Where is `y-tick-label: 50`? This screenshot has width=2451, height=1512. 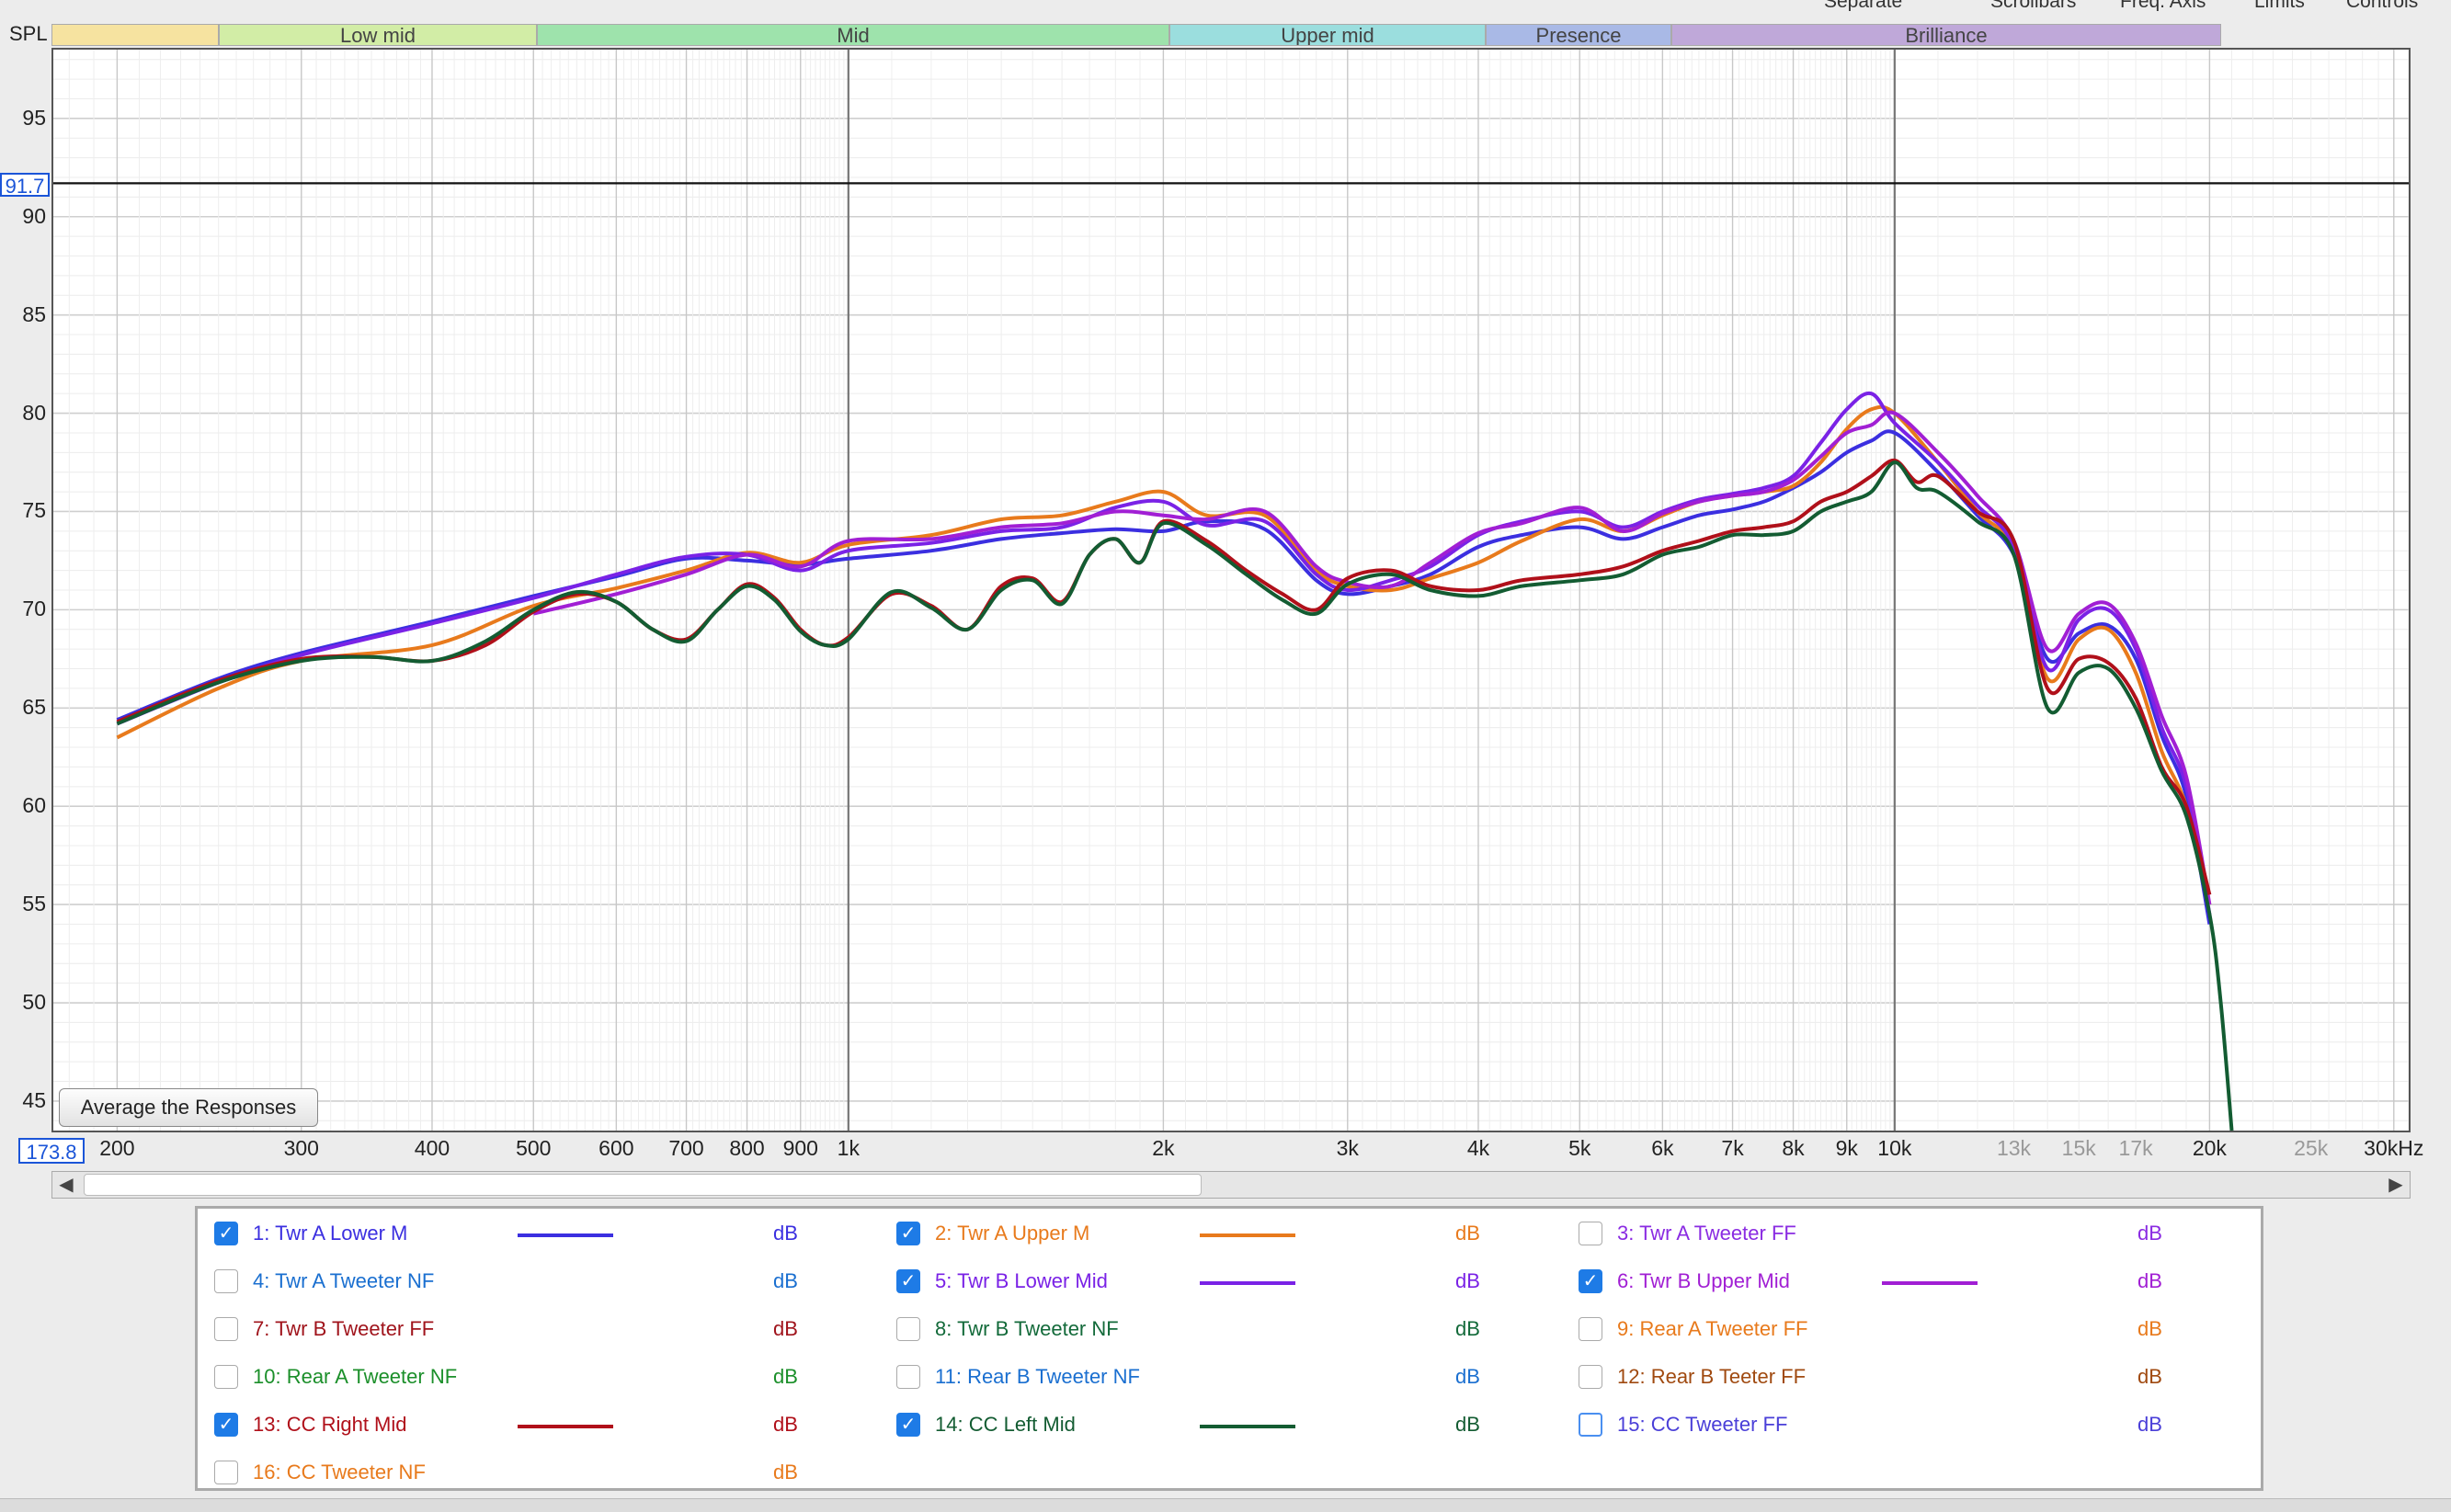 y-tick-label: 50 is located at coordinates (34, 1002).